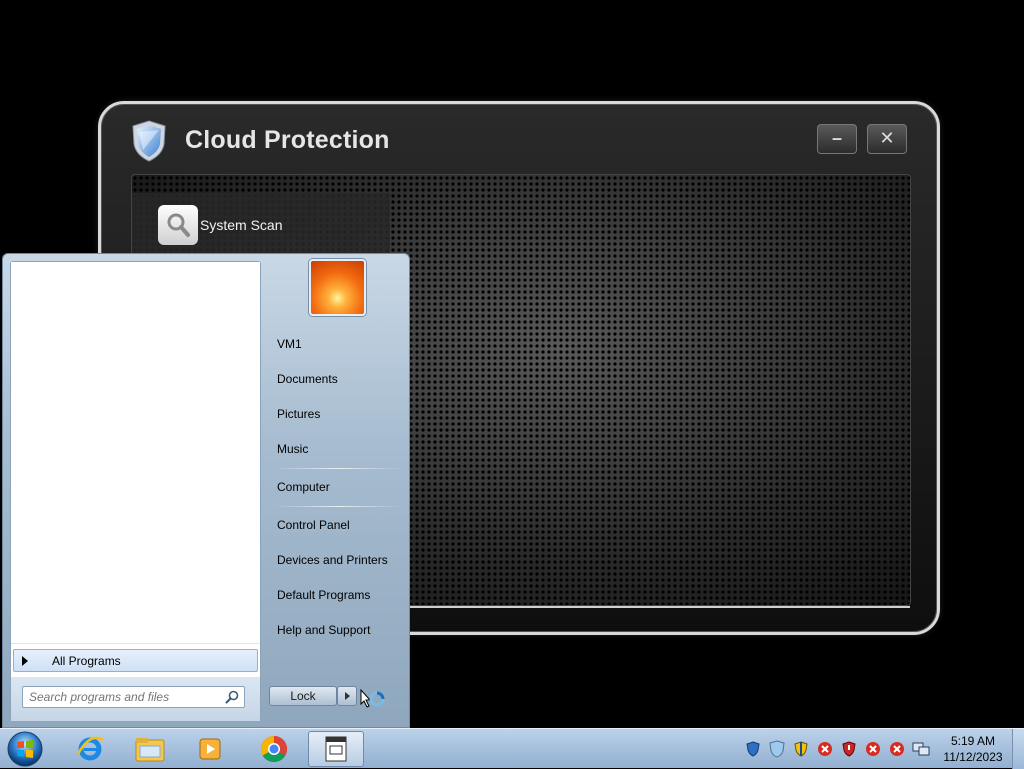  What do you see at coordinates (323, 630) in the screenshot?
I see `help-support-link: Help and Support` at bounding box center [323, 630].